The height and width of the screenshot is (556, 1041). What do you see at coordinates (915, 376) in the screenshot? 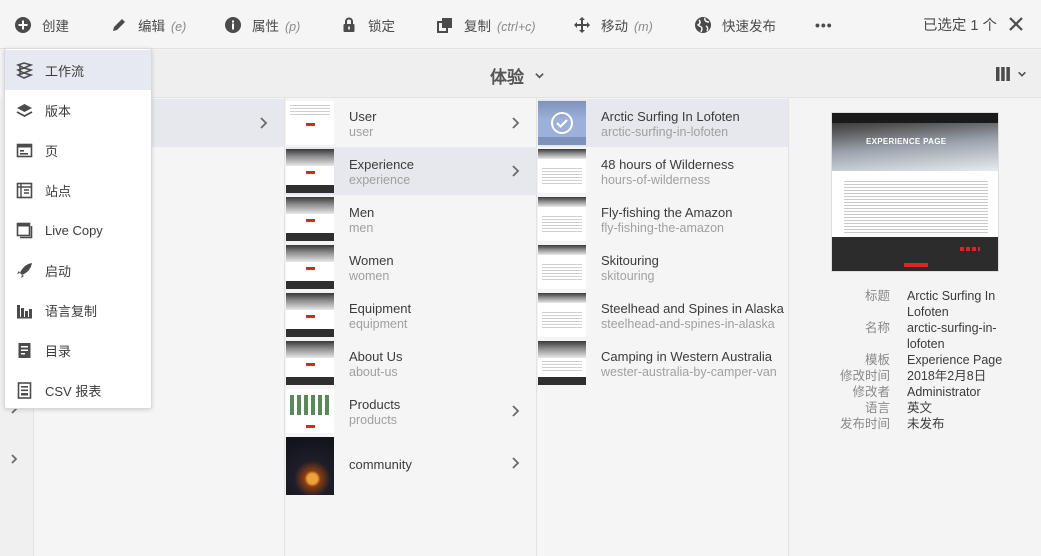
I see `property-modified: 修改时间 2018年2月8日` at bounding box center [915, 376].